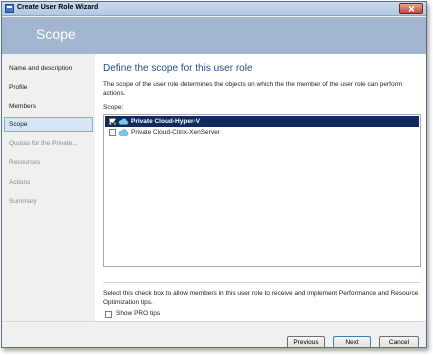 The height and width of the screenshot is (356, 433). I want to click on wizard-header: Scope, so click(214, 35).